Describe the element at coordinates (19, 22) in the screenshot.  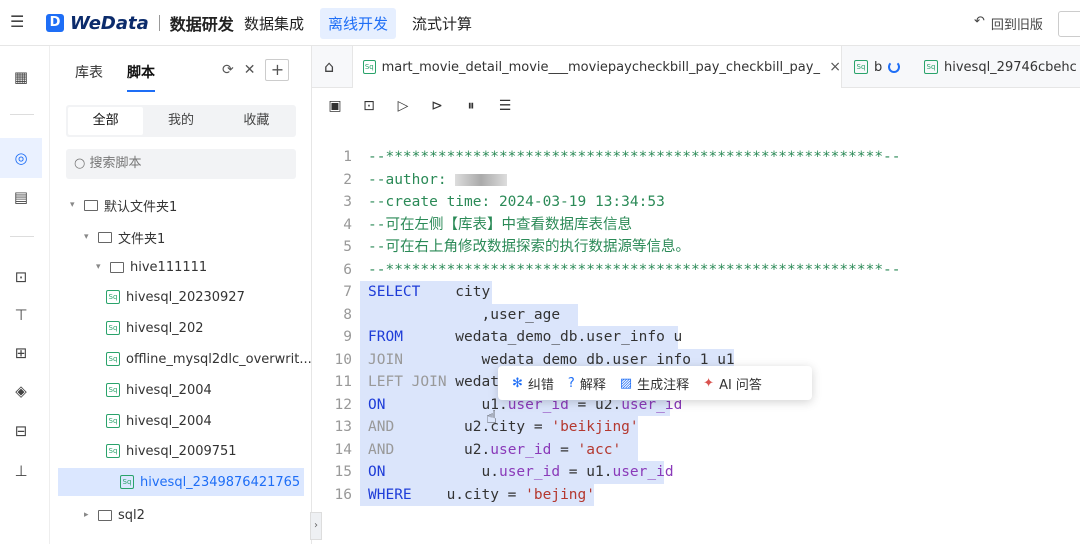
I see `hamburger-menu-icon: ☰` at that location.